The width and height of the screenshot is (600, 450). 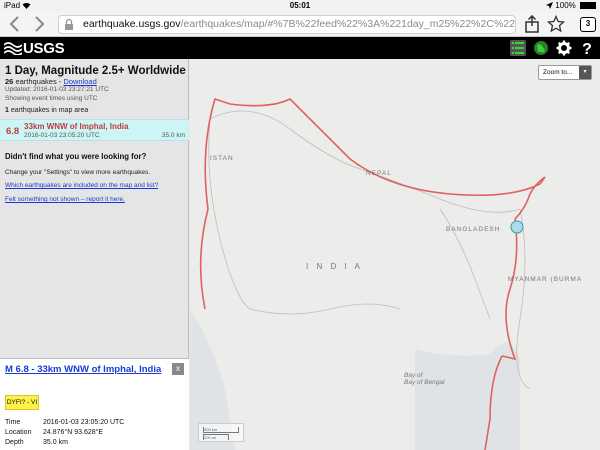 What do you see at coordinates (85, 369) in the screenshot?
I see `event-title-link: M 6.8 - 33km WNW of Imphal, India` at bounding box center [85, 369].